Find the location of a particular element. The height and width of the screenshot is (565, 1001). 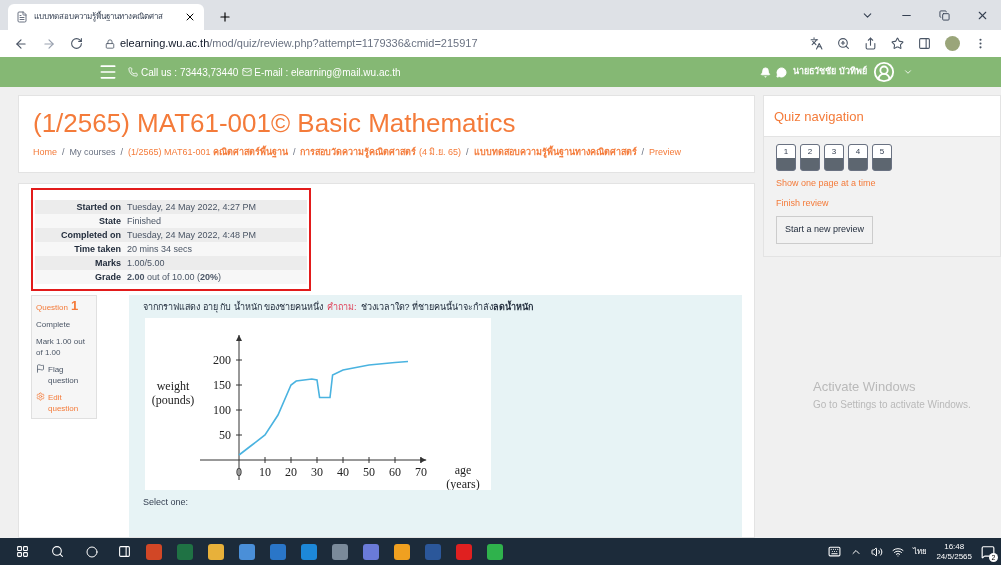

question-word: Question is located at coordinates (52, 307).